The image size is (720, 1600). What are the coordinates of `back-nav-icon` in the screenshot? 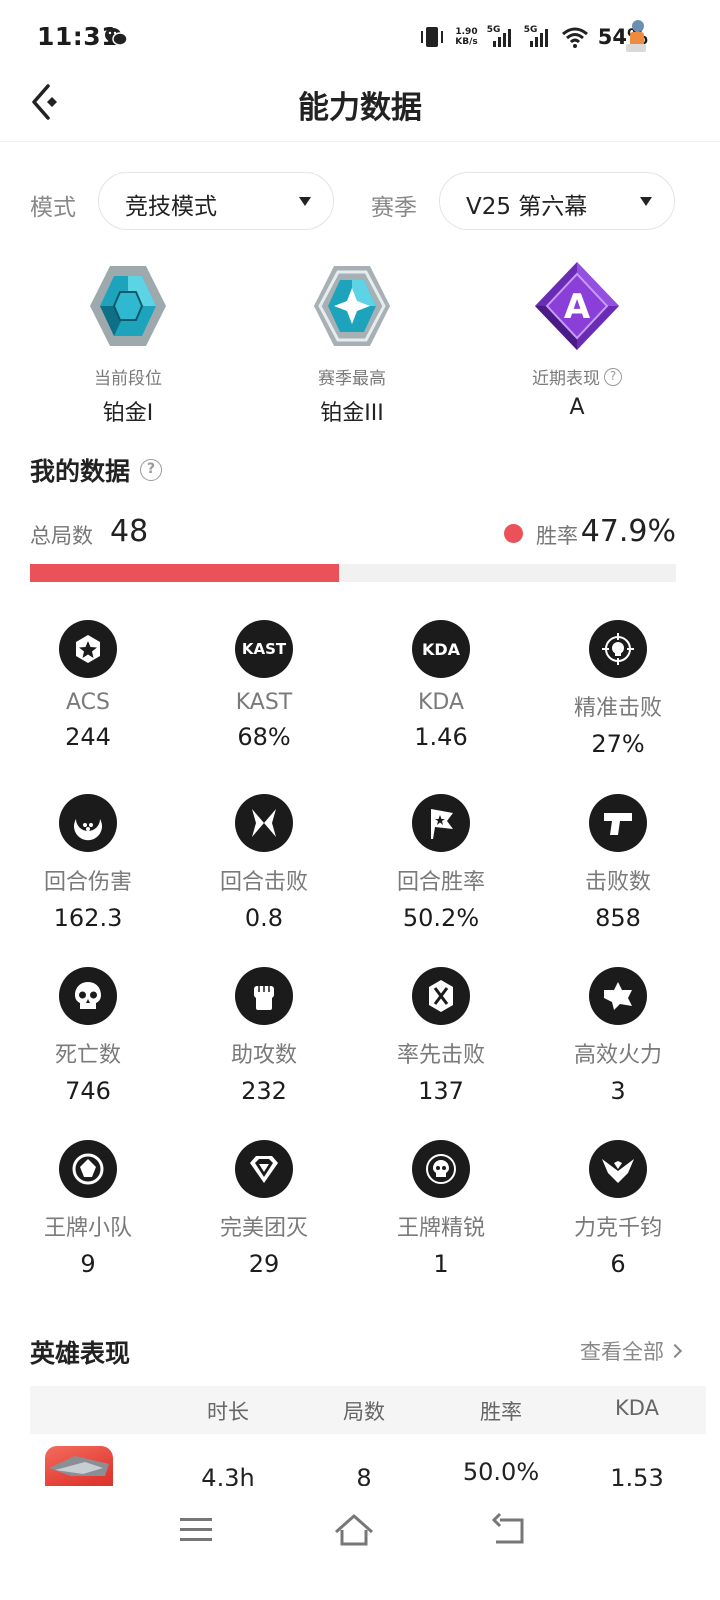 It's located at (510, 1530).